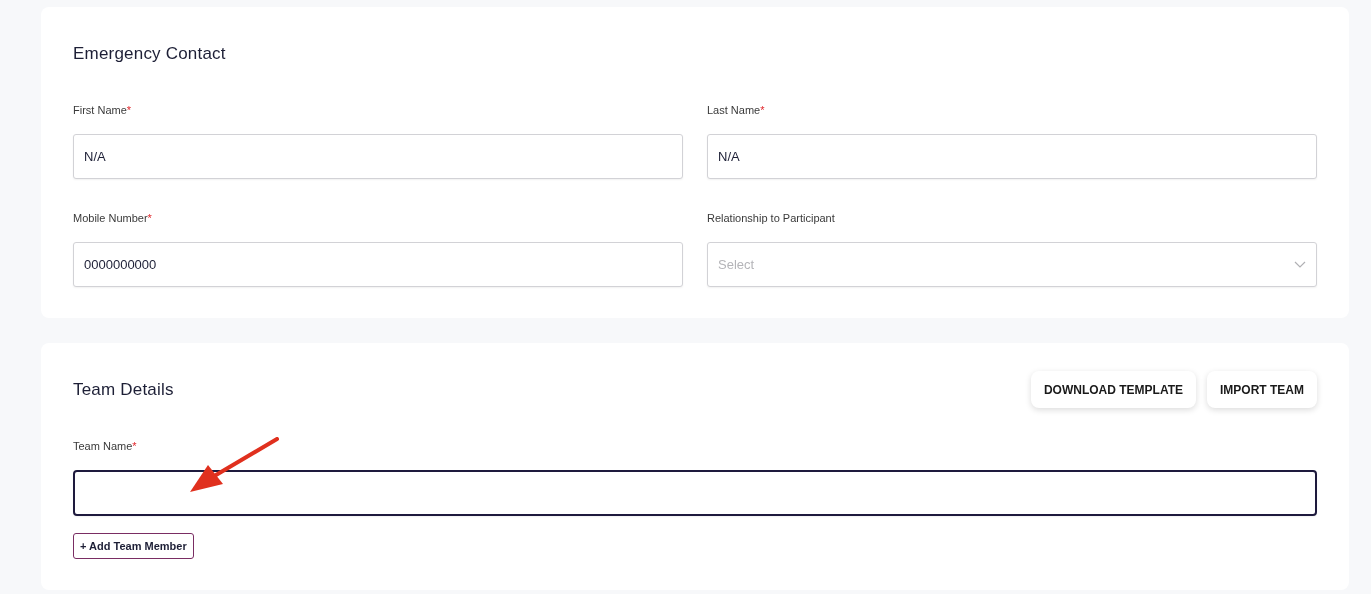 This screenshot has height=594, width=1371. Describe the element at coordinates (149, 53) in the screenshot. I see `section-title: Emergency Contact` at that location.